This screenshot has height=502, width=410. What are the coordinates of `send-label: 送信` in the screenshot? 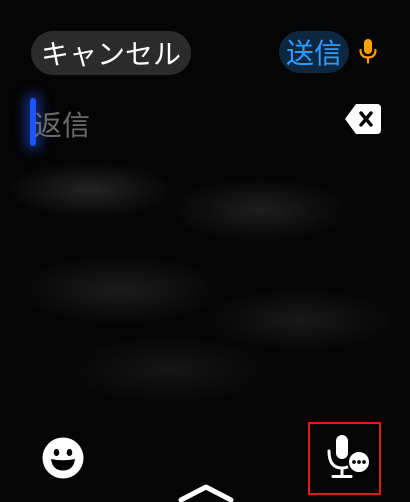 It's located at (314, 53).